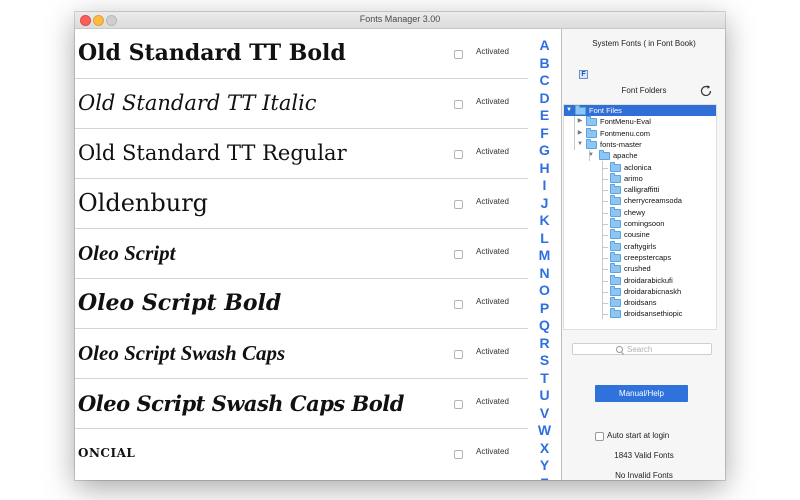 The image size is (800, 500). What do you see at coordinates (640, 155) in the screenshot?
I see `tree-item-apache: ▼ apache` at bounding box center [640, 155].